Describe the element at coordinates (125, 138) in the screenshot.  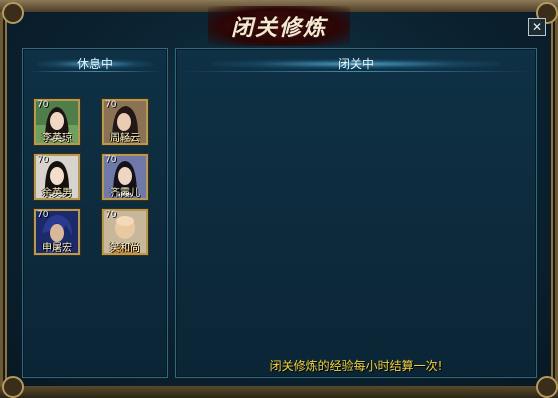
I see `hero-name: 周轻云` at that location.